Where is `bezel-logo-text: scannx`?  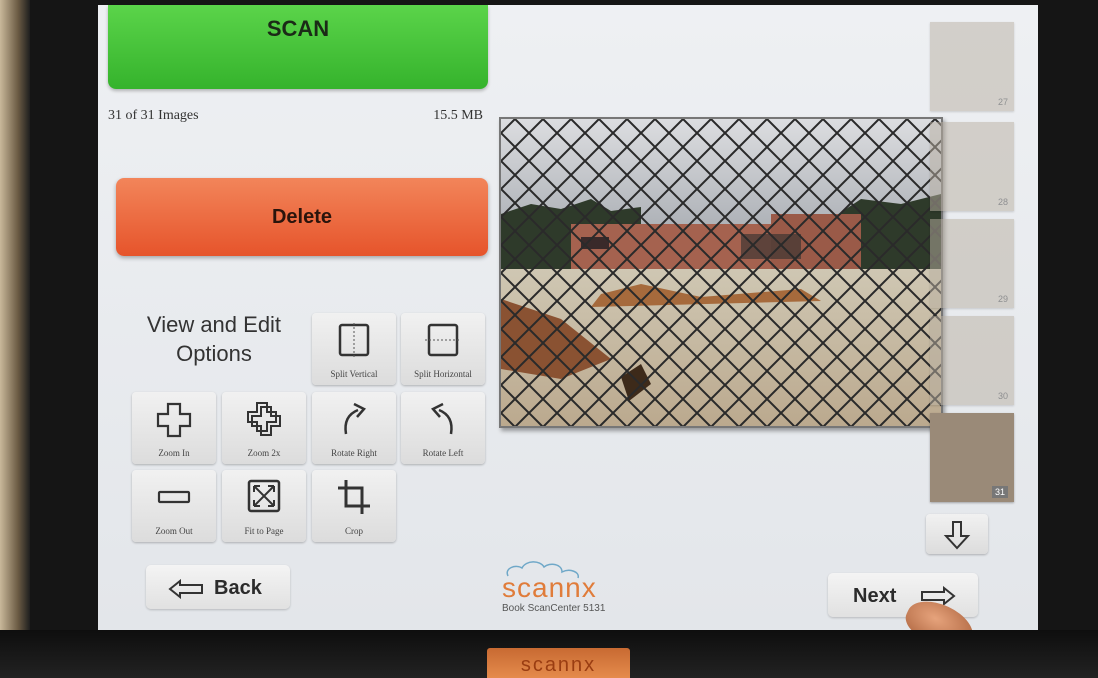 bezel-logo-text: scannx is located at coordinates (558, 665).